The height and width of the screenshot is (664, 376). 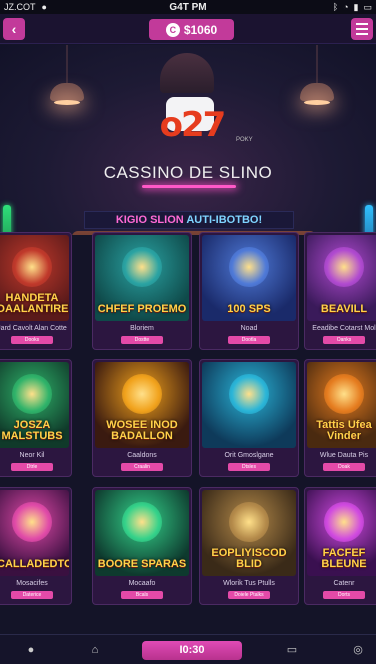 I want to click on game-thumbnail: EOPLIYISCOD BLID, so click(x=249, y=533).